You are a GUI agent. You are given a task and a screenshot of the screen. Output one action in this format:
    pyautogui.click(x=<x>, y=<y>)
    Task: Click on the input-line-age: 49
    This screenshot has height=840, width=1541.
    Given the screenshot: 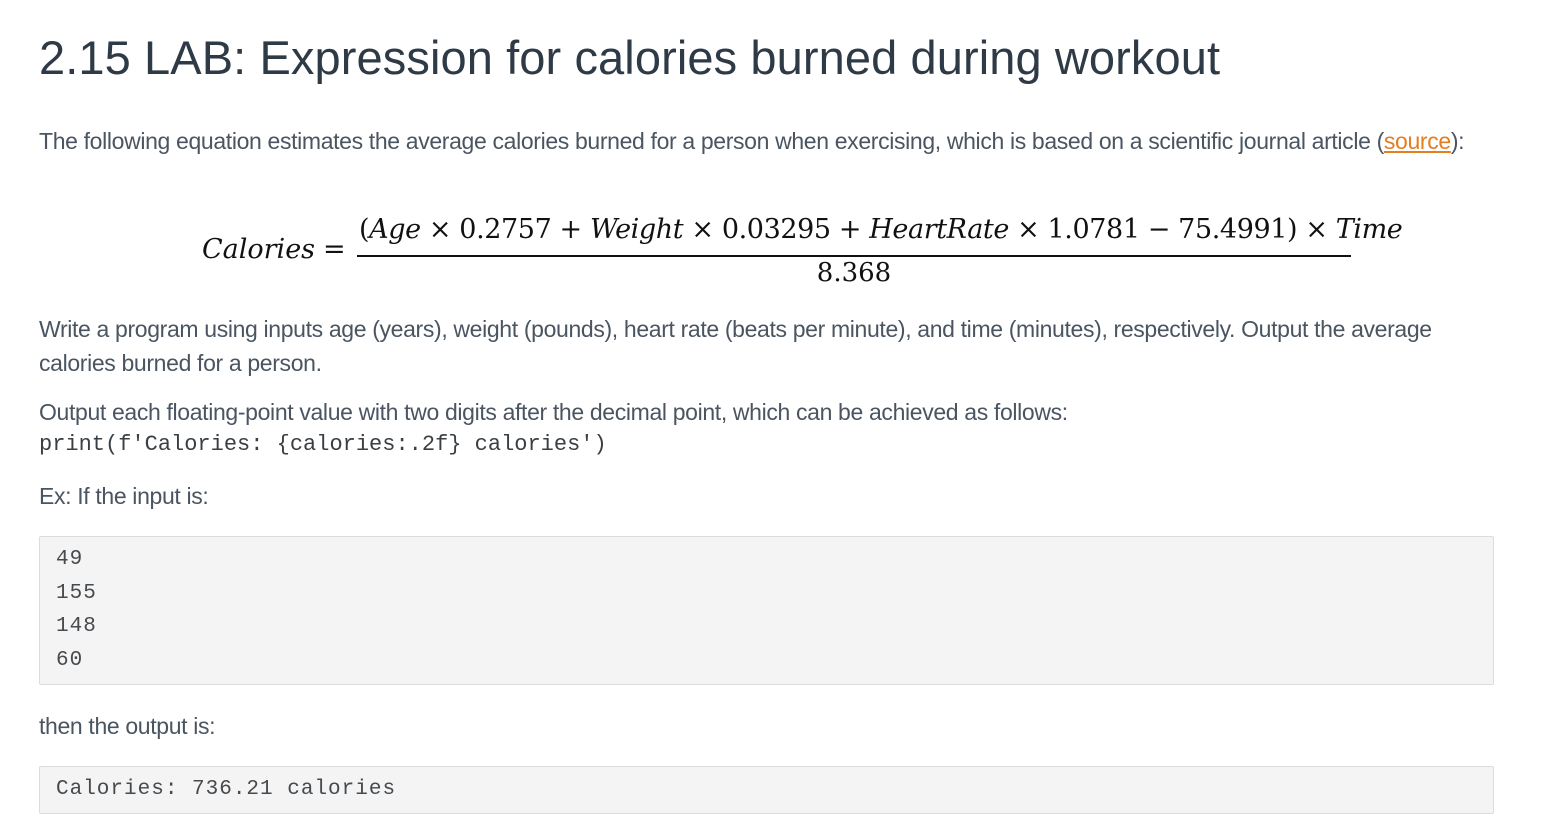 What is the action you would take?
    pyautogui.click(x=70, y=559)
    